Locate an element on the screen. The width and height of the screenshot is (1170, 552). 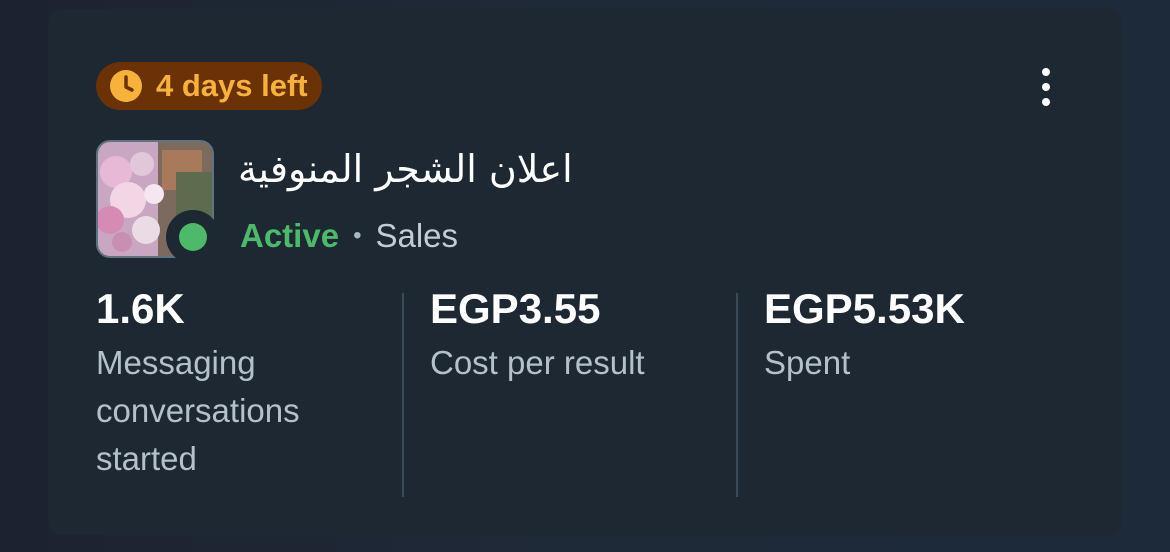
active-status-dot is located at coordinates (193, 237).